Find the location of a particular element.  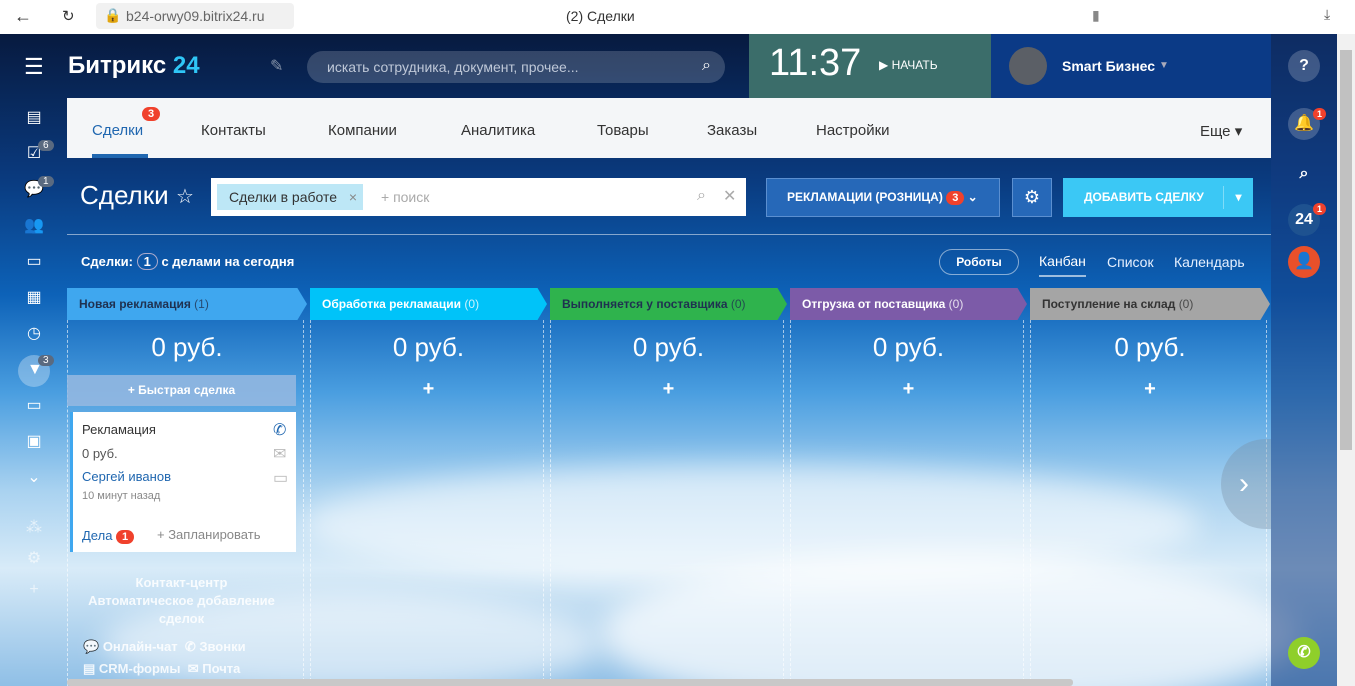

tab-contacts: Контакты is located at coordinates (233, 130).